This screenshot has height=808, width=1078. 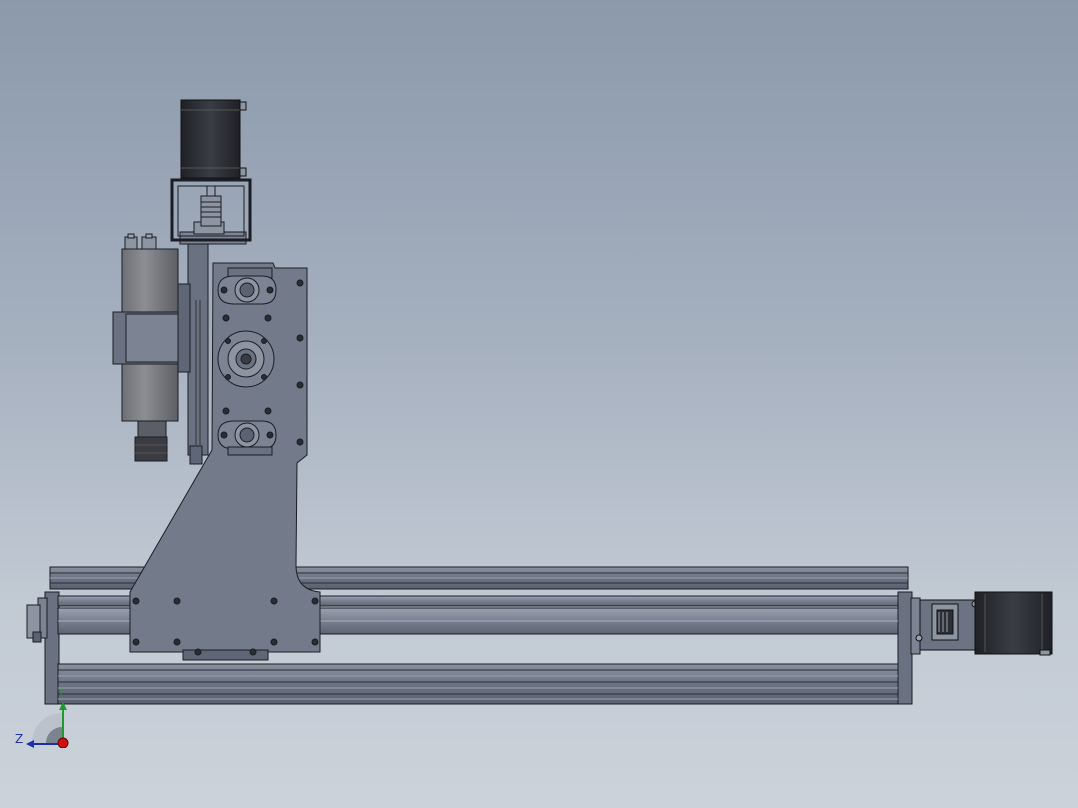 I want to click on z-axis-stepper-motor, so click(x=213, y=139).